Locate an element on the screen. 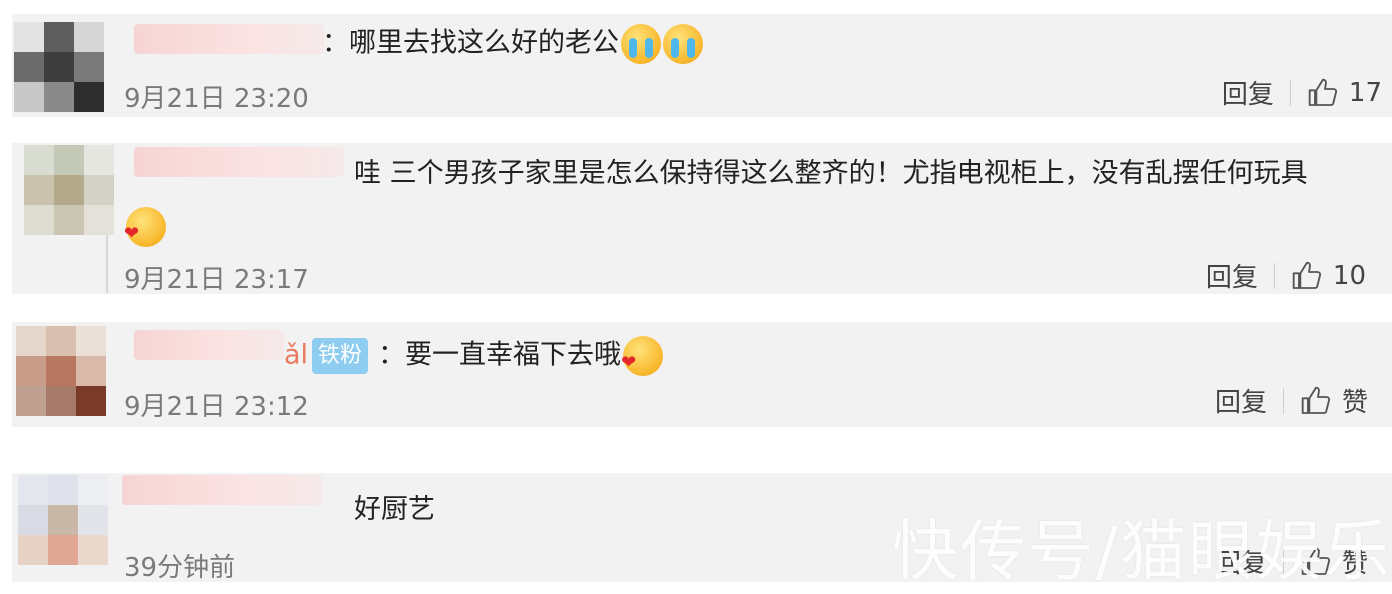  comment-body: ：要一直幸福下去哦 is located at coordinates (500, 355).